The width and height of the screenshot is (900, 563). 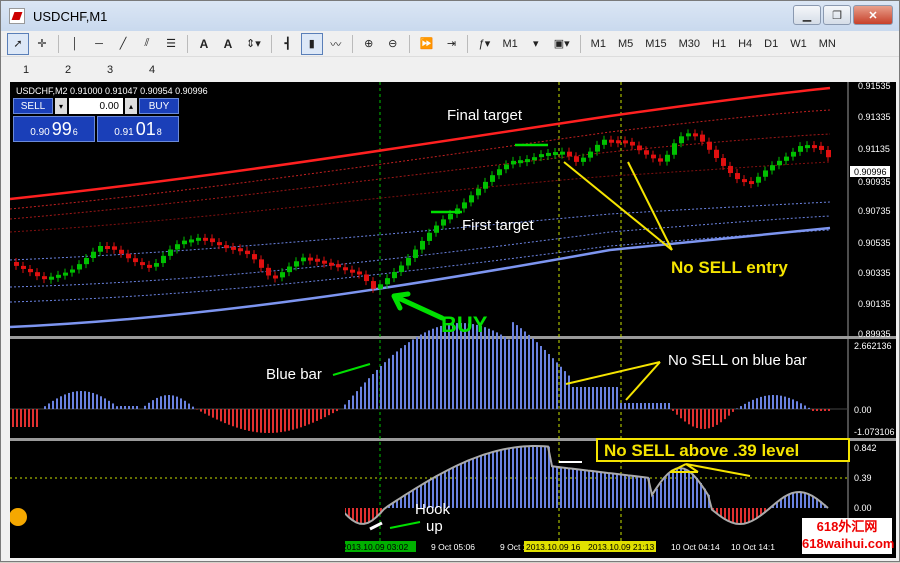 I want to click on tf-m5: M5, so click(x=625, y=44).